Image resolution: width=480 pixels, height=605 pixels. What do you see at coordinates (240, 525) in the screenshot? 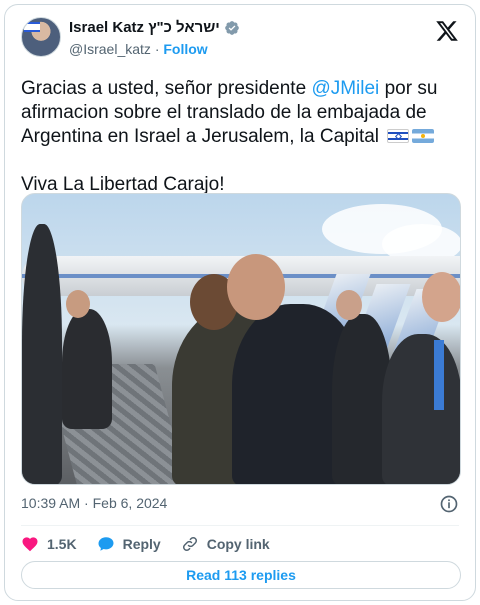
I see `divider` at bounding box center [240, 525].